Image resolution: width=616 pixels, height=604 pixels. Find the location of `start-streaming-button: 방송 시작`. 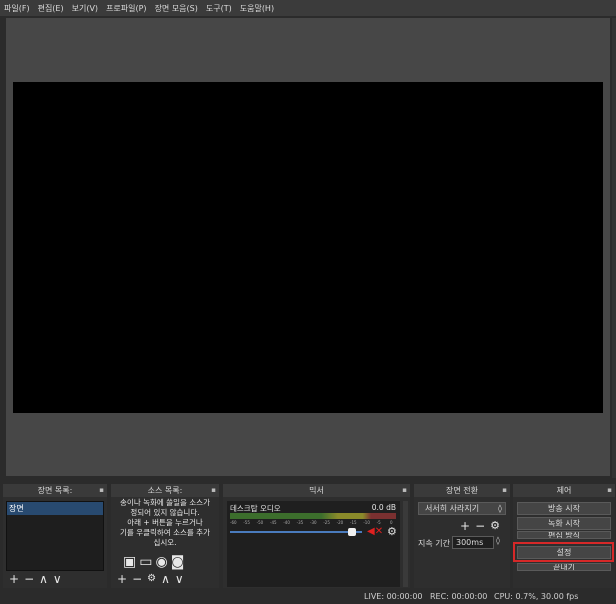

start-streaming-button: 방송 시작 is located at coordinates (564, 508).